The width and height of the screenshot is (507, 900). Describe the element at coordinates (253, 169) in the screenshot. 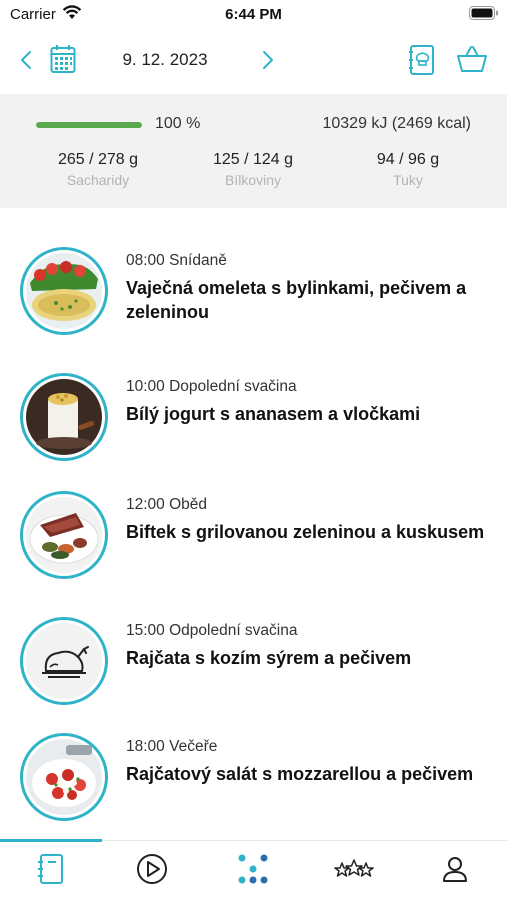

I see `macro-proteins: 125 / 124 g Bílkoviny` at that location.